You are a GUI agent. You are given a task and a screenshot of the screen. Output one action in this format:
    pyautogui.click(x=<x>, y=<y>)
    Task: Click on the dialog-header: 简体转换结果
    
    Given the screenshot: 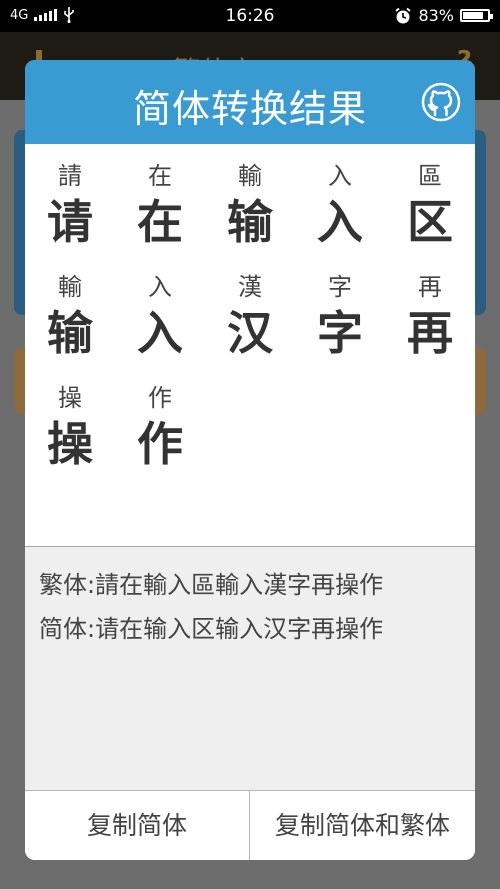 What is the action you would take?
    pyautogui.click(x=250, y=102)
    